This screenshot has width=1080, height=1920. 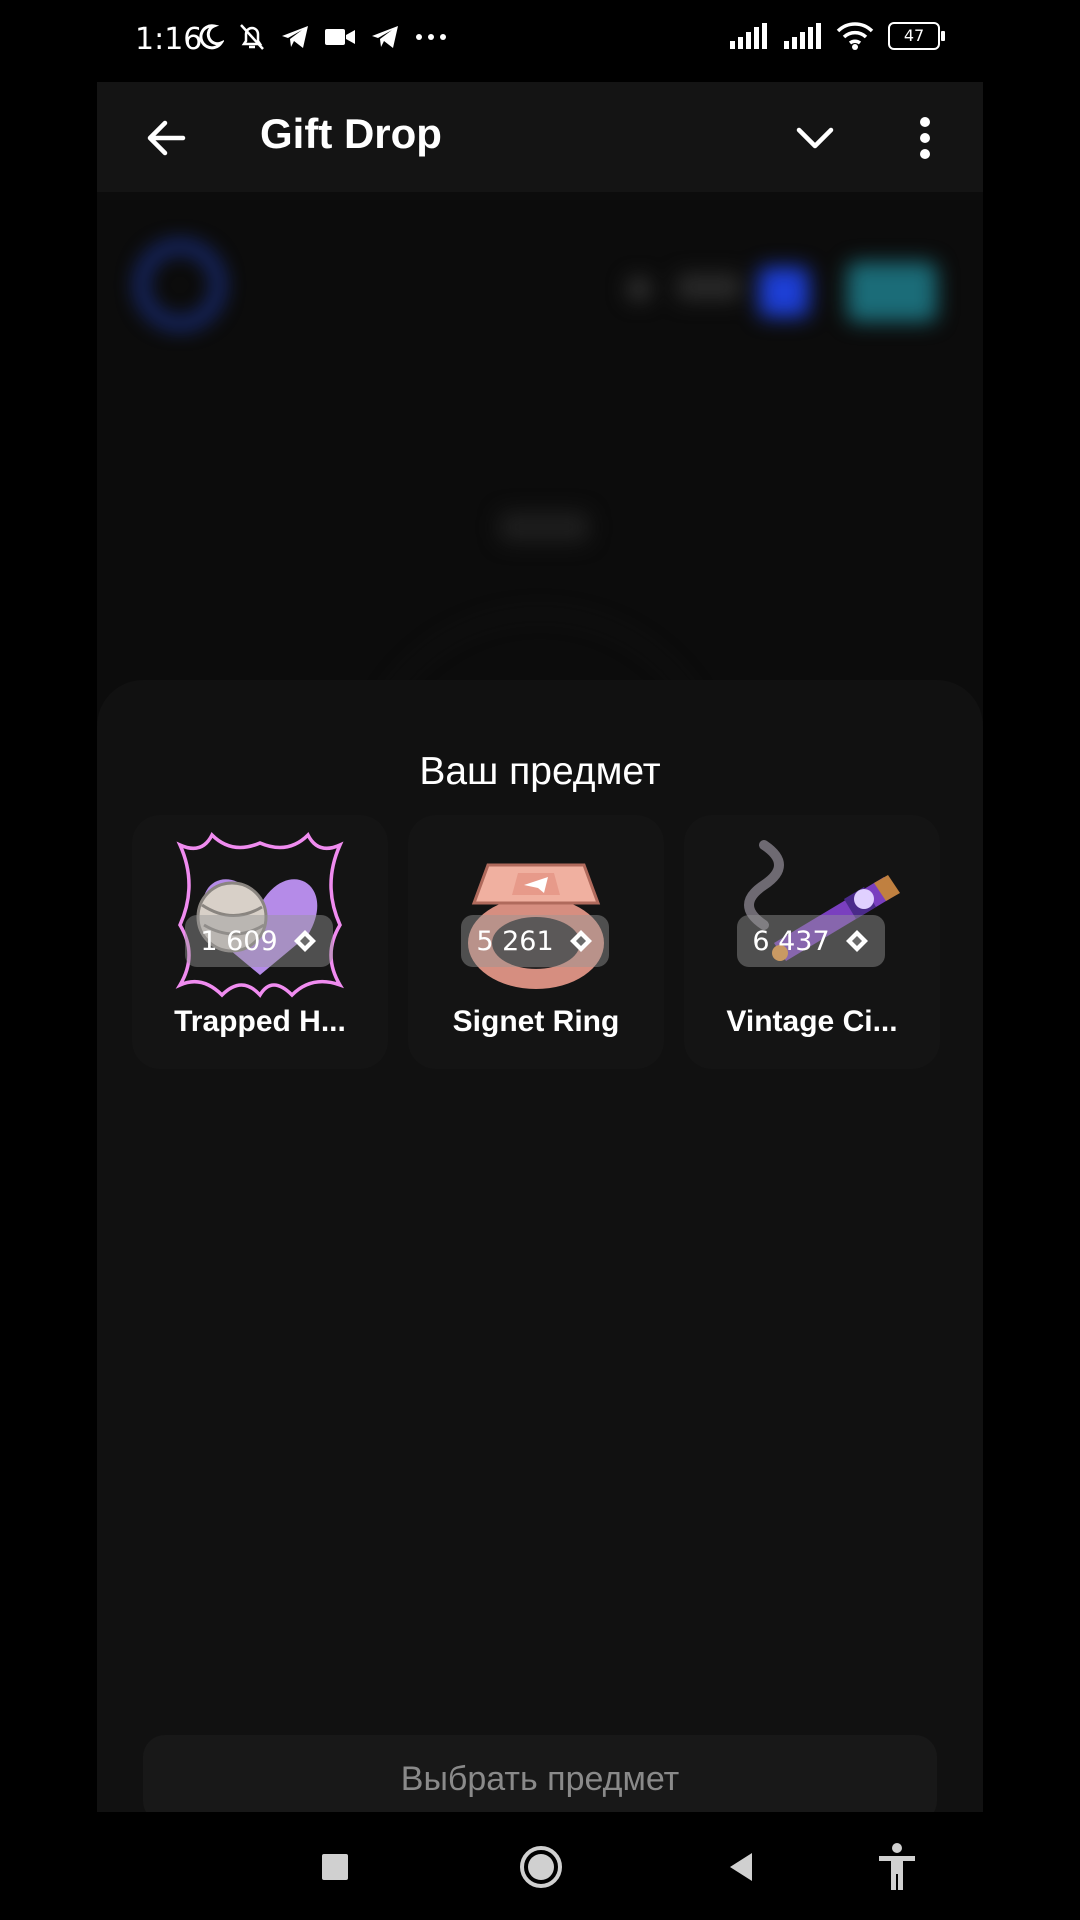 What do you see at coordinates (239, 941) in the screenshot?
I see `price-value: 1 609` at bounding box center [239, 941].